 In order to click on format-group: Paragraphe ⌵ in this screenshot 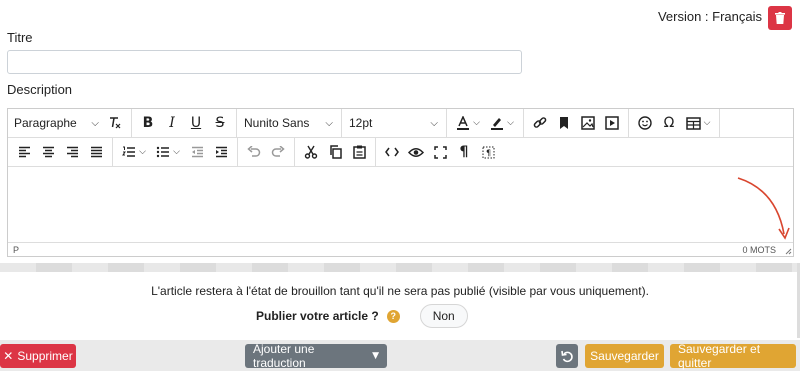, I will do `click(70, 123)`.